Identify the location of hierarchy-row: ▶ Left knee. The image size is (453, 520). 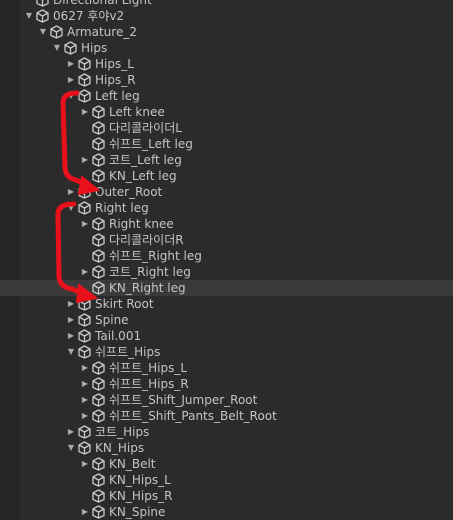
(226, 112).